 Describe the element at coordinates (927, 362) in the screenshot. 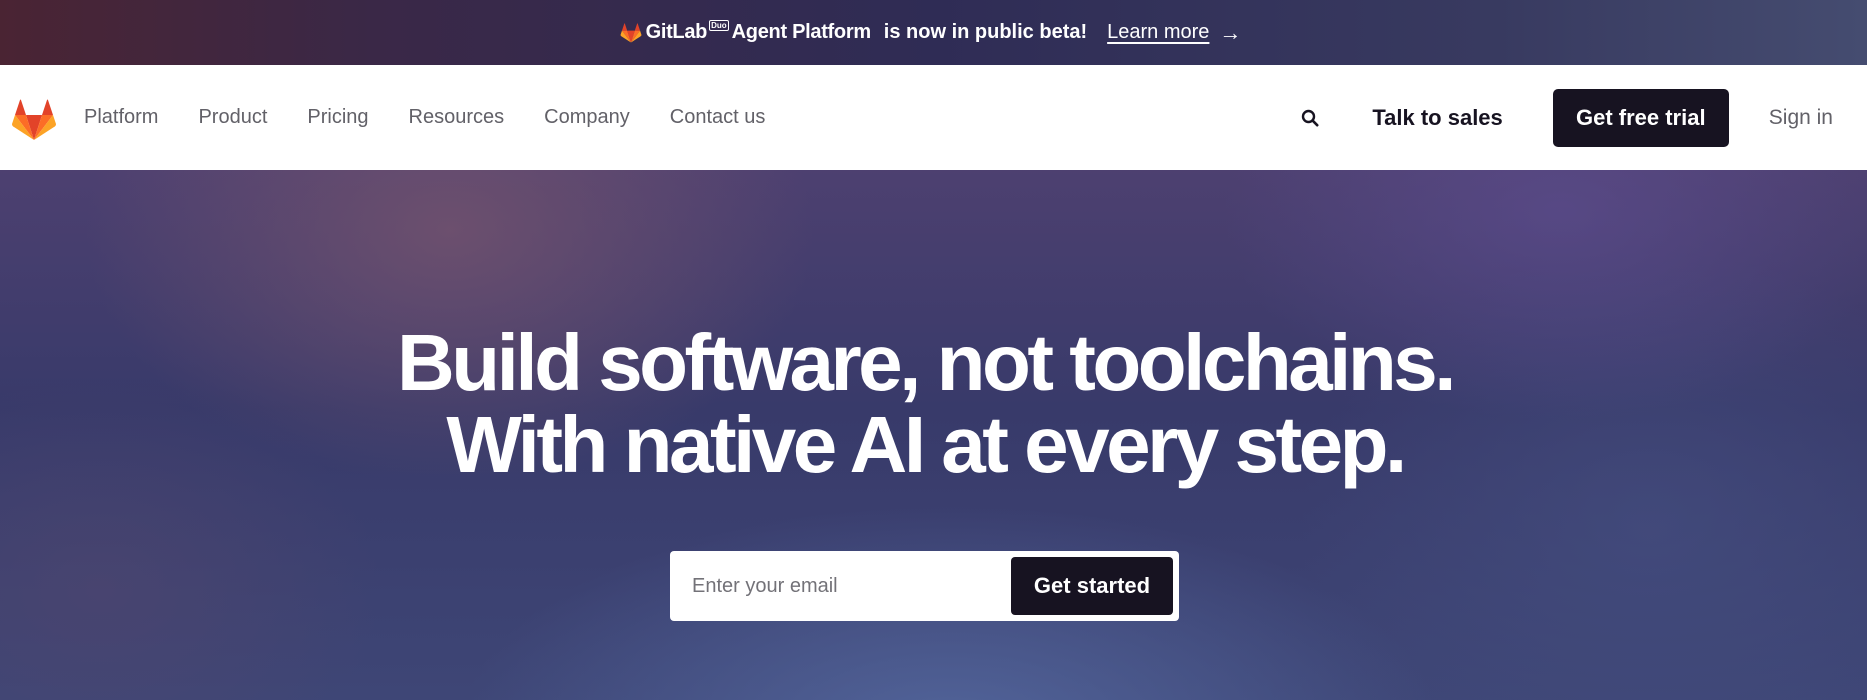

I see `hero-heading-line-1: Build software, not toolchains.` at that location.